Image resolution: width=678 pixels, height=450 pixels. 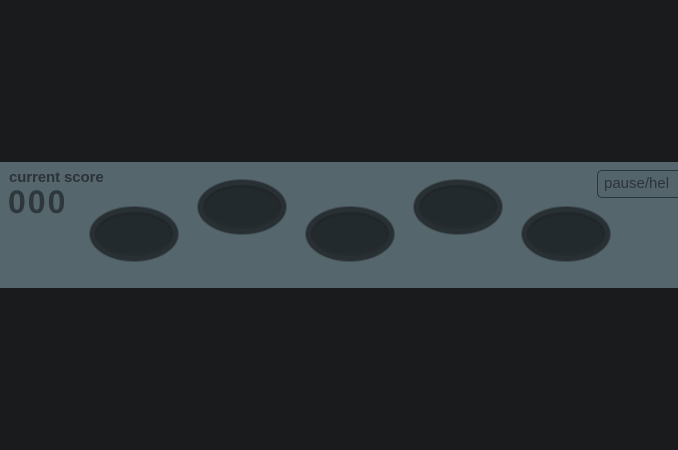 I want to click on pause-help-button: pause/hel, so click(x=637, y=184).